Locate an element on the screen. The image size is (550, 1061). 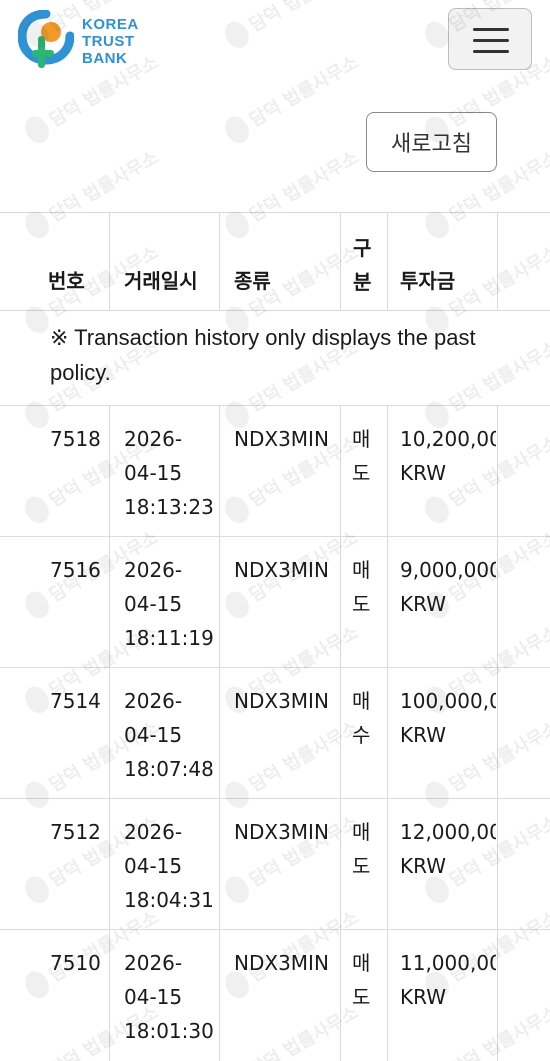
hamburger-menu-button is located at coordinates (490, 39).